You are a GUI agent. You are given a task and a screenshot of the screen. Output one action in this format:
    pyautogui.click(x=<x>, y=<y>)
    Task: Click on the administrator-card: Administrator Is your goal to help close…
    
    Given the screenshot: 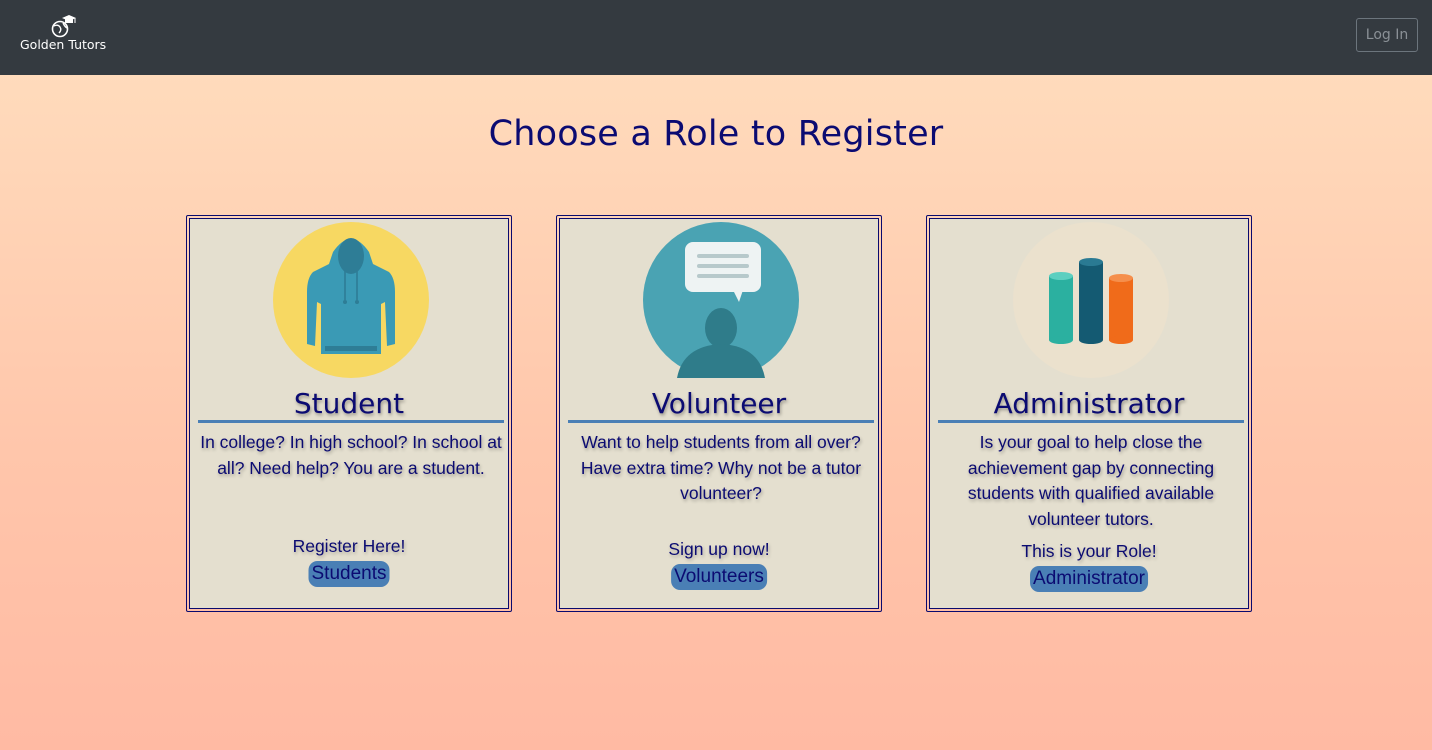 What is the action you would take?
    pyautogui.click(x=1089, y=413)
    